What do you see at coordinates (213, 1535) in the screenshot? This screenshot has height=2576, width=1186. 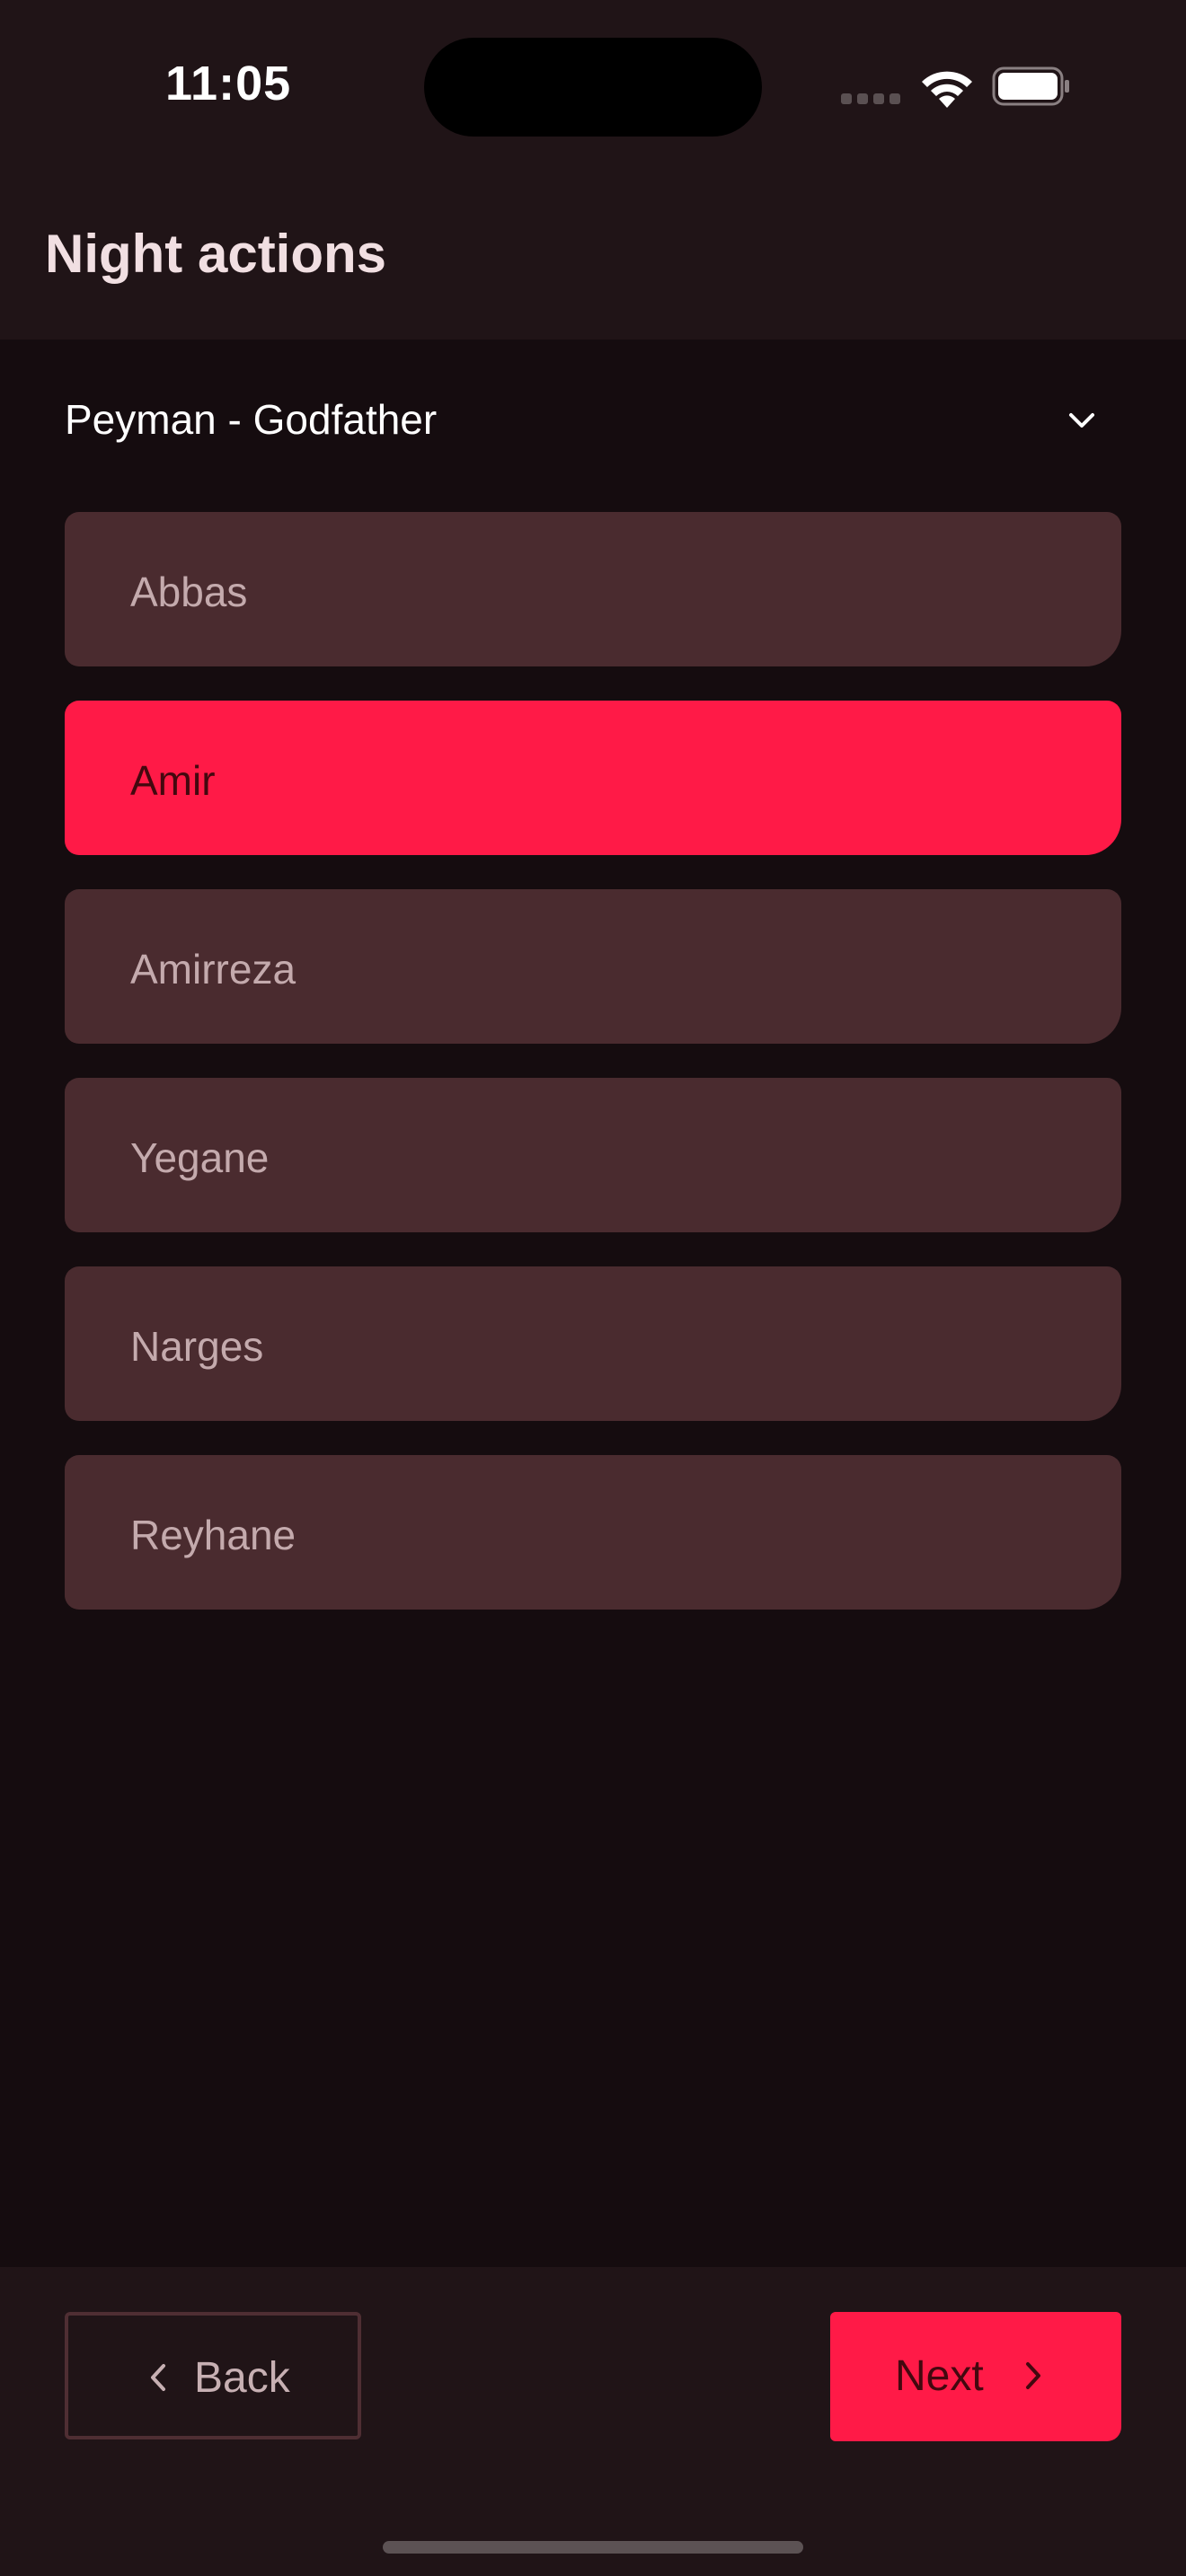 I see `player-name: Reyhane` at bounding box center [213, 1535].